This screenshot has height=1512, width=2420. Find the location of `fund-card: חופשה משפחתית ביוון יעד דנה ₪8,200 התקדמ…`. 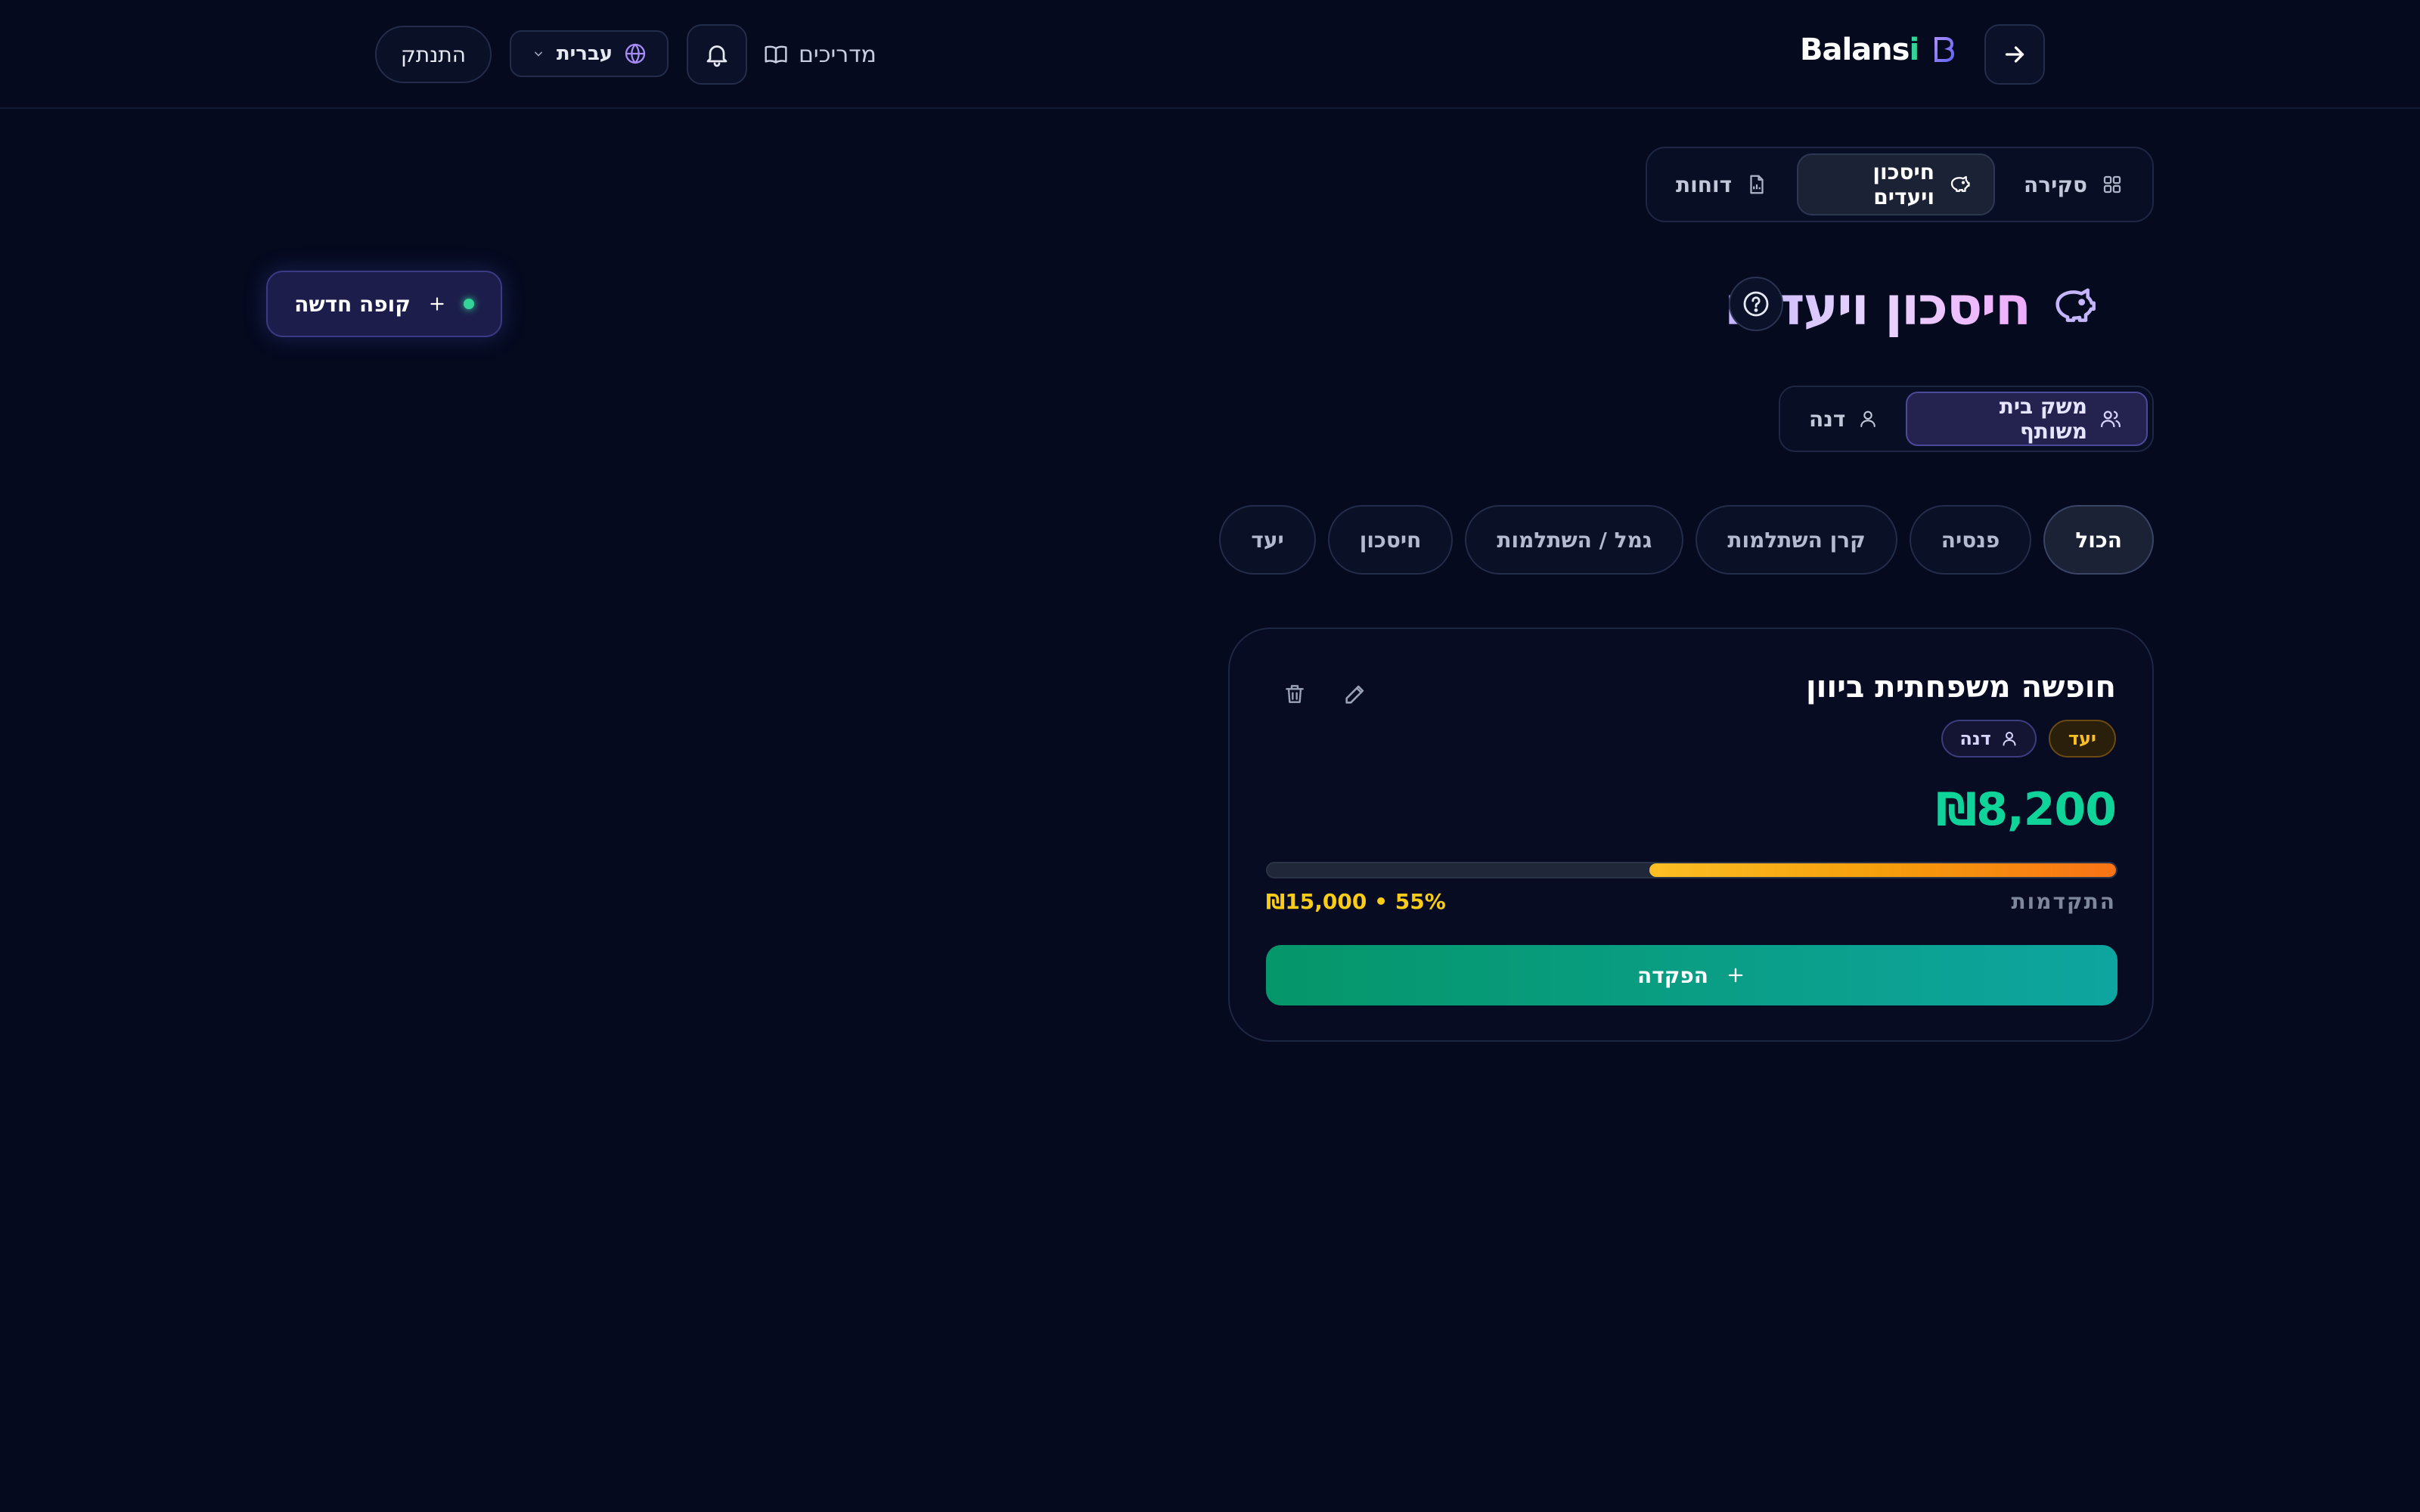

fund-card: חופשה משפחתית ביוון יעד דנה ₪8,200 התקדמ… is located at coordinates (1691, 835).